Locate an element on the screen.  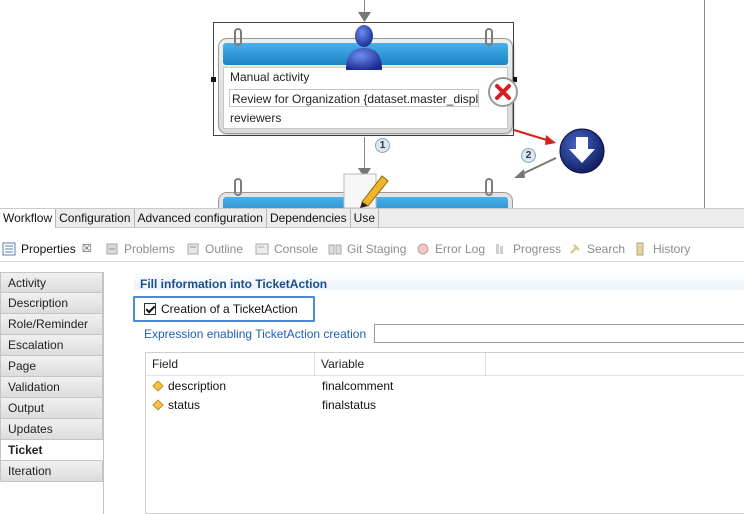
sidebar-item-role-reminder: Role/Reminder is located at coordinates (51, 324).